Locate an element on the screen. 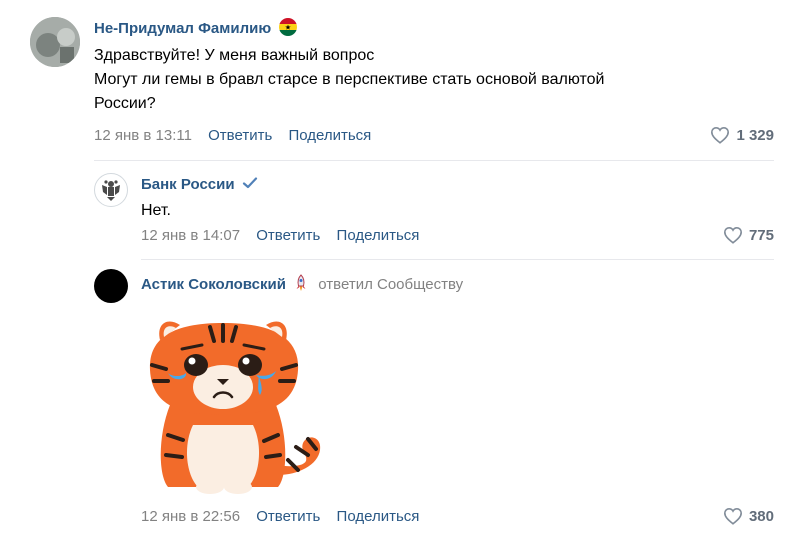 The image size is (800, 538). comment-date: 12 янв в 14:07 is located at coordinates (190, 235).